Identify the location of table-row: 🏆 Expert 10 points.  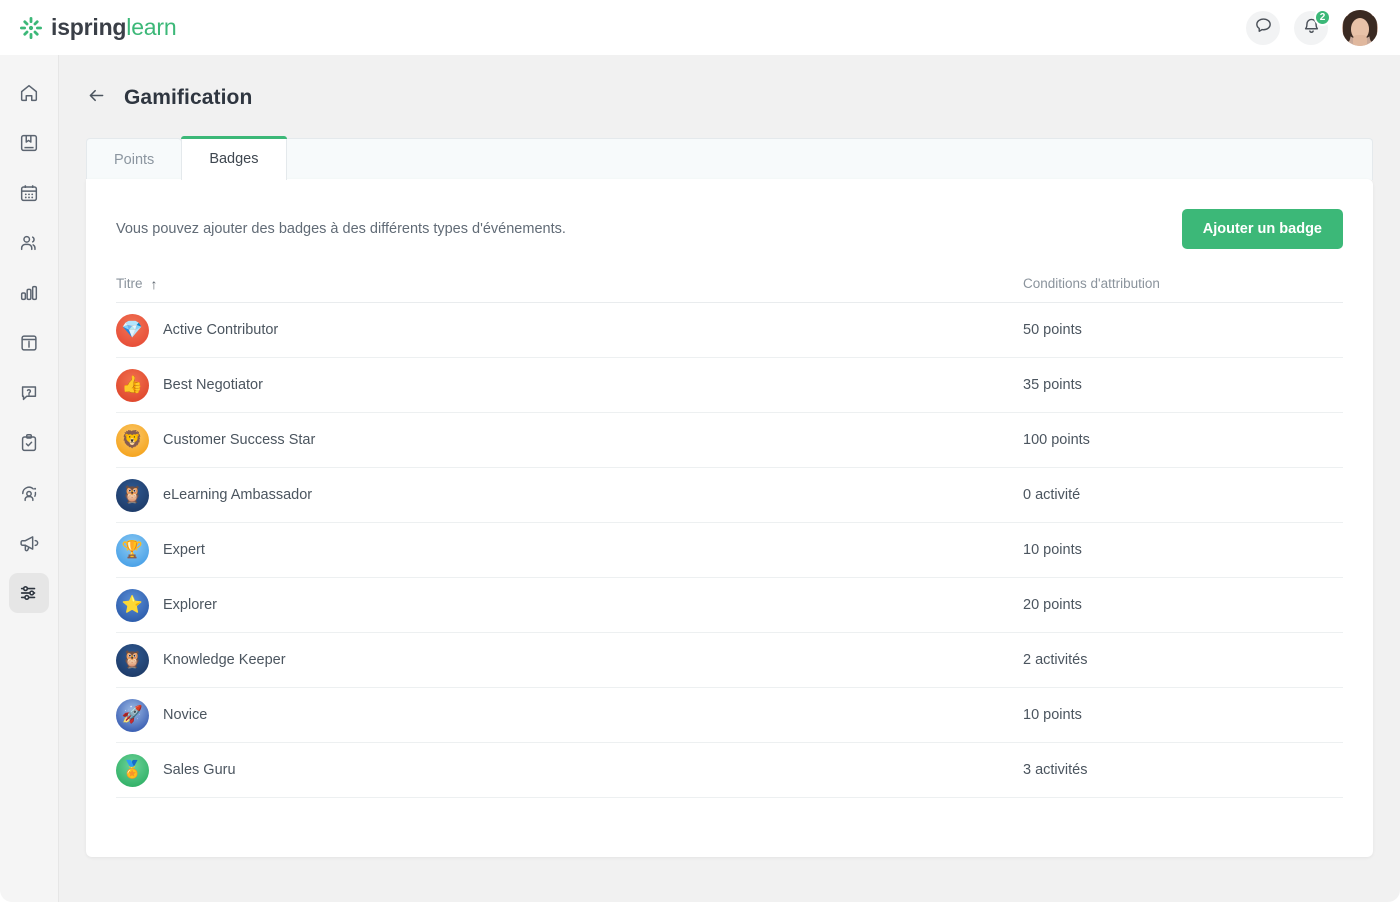
(729, 550).